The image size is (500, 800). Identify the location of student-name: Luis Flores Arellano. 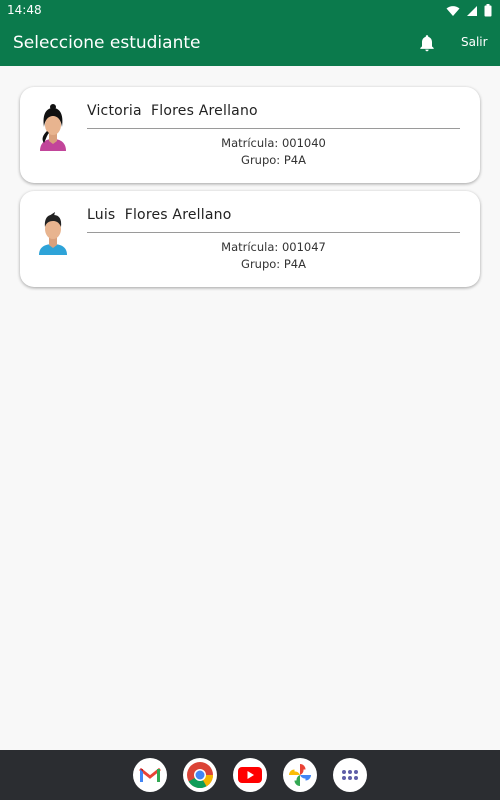
(159, 215).